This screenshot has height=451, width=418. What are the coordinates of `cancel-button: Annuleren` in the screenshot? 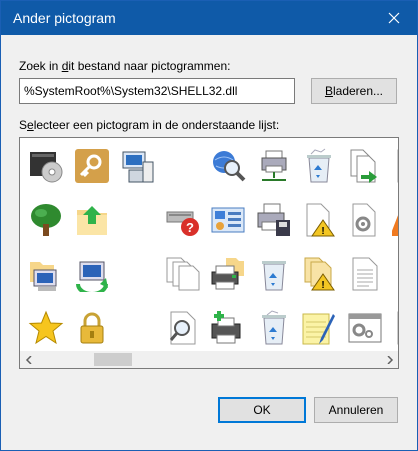 It's located at (356, 410).